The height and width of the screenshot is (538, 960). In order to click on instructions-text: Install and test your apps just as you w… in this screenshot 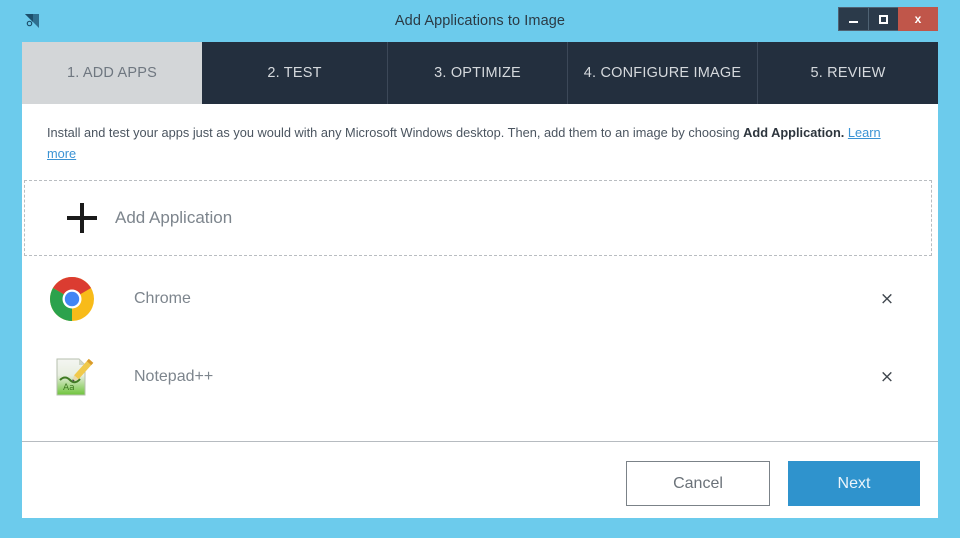, I will do `click(479, 143)`.